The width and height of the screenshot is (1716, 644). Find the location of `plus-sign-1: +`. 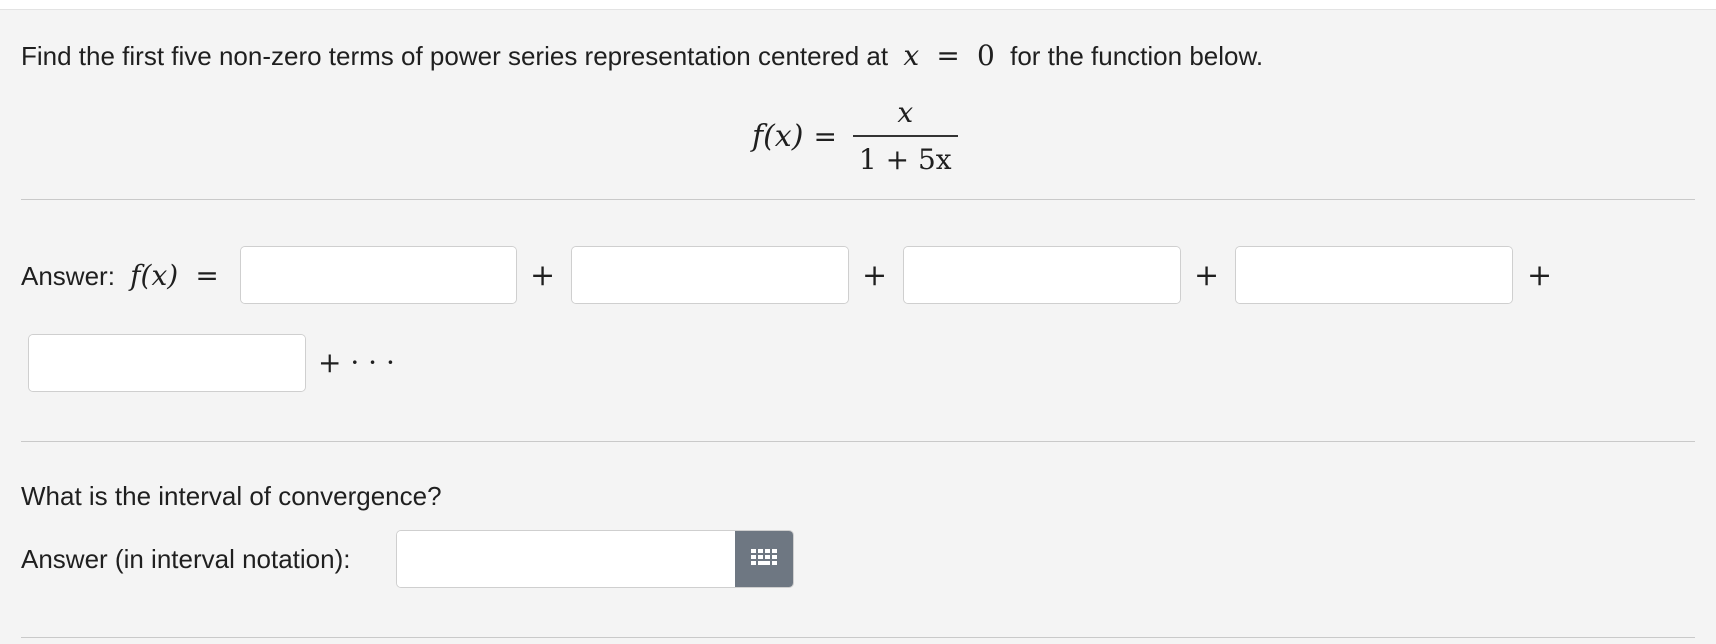

plus-sign-1: + is located at coordinates (543, 275).